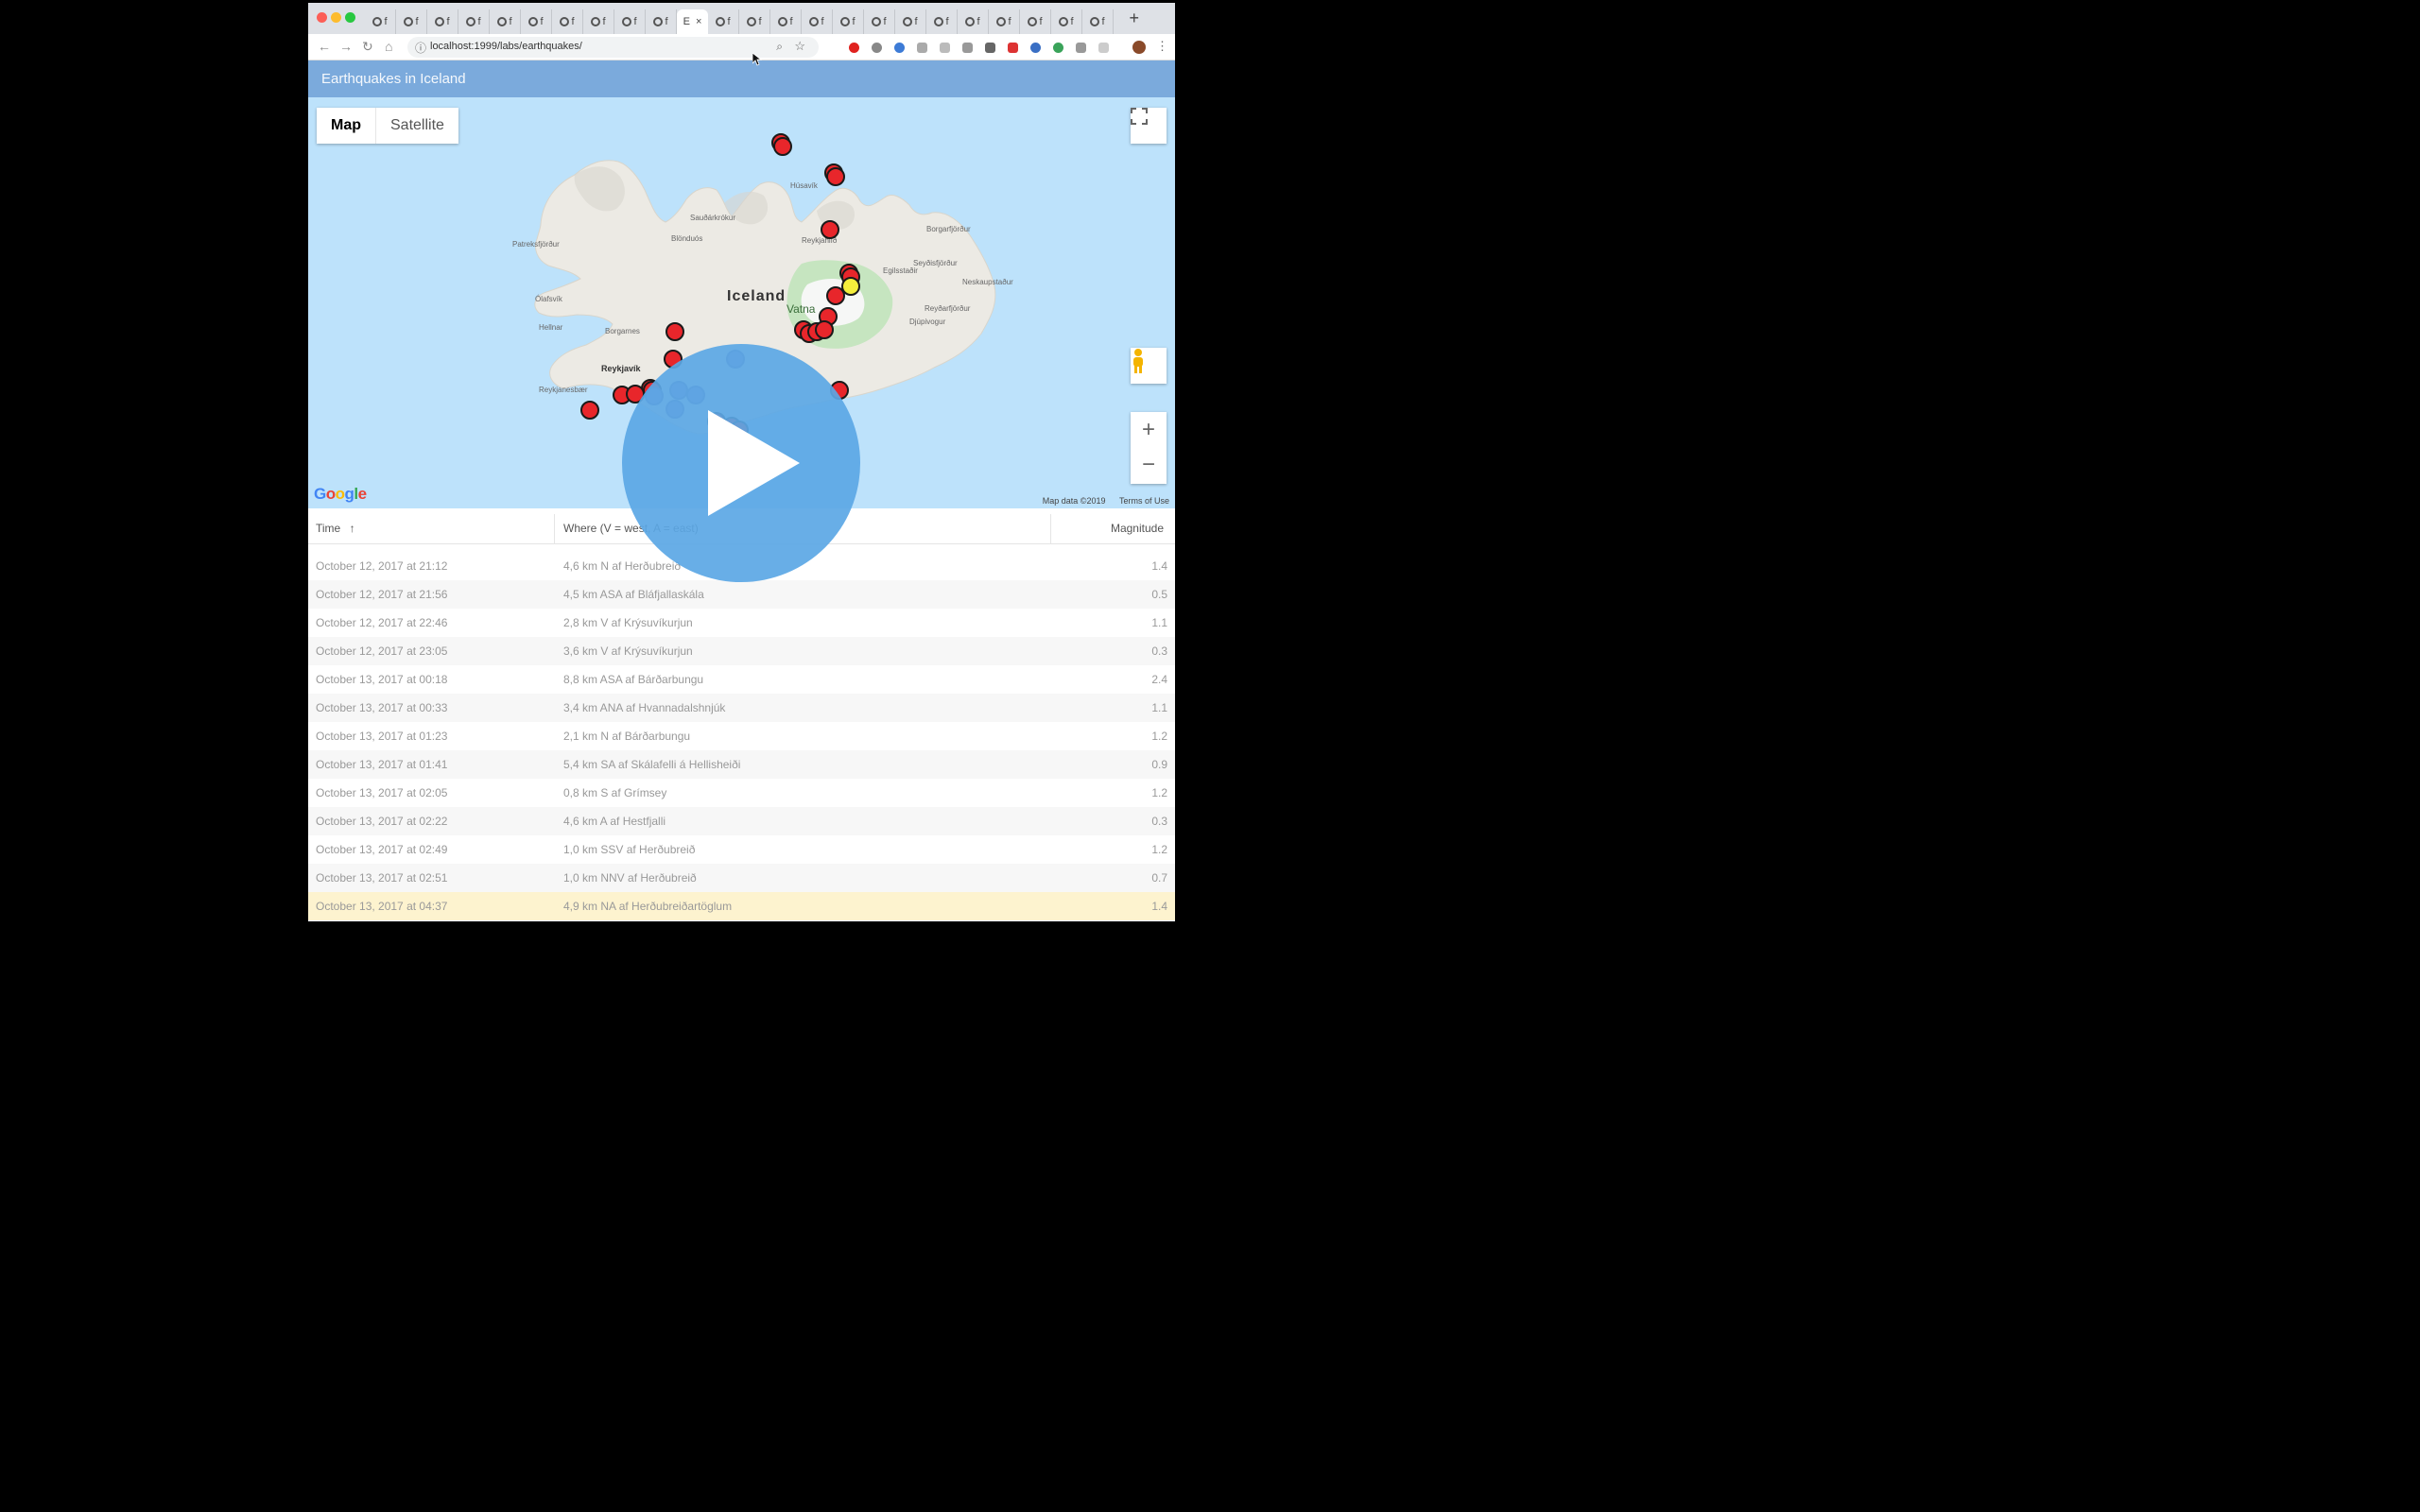 This screenshot has width=2420, height=1512. Describe the element at coordinates (644, 707) in the screenshot. I see `cell-where: 3,4 km ANA af Hvannadalshnjúk` at that location.